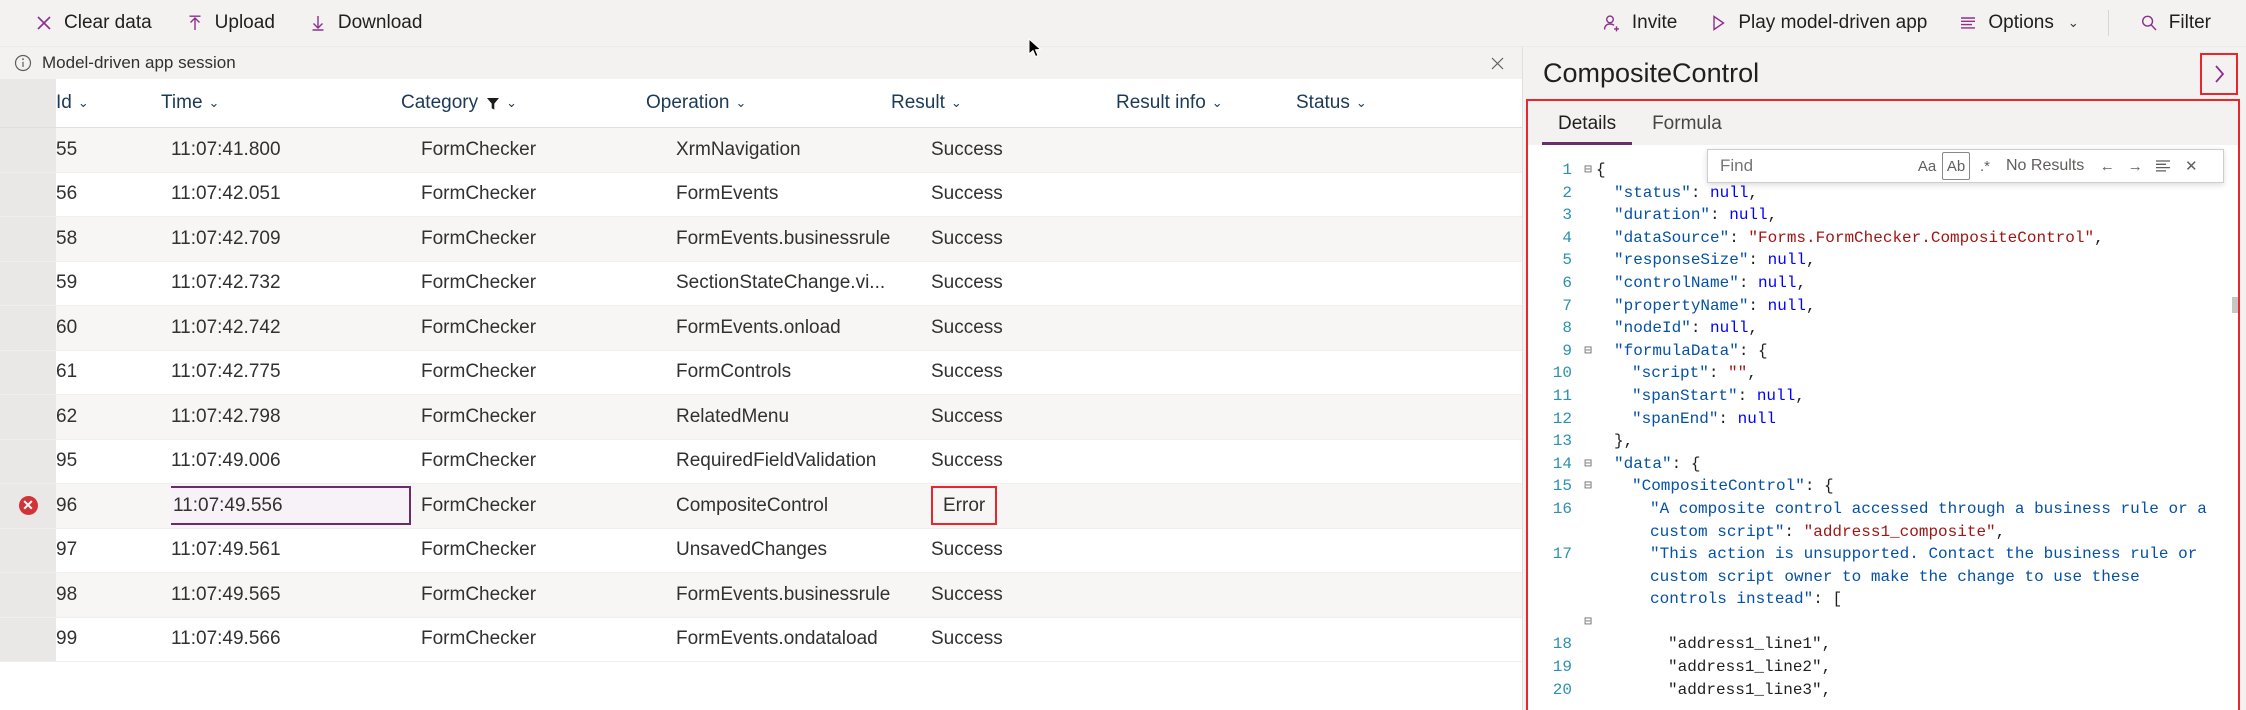 The image size is (2246, 710). Describe the element at coordinates (1884, 73) in the screenshot. I see `details-header: CompositeControl` at that location.